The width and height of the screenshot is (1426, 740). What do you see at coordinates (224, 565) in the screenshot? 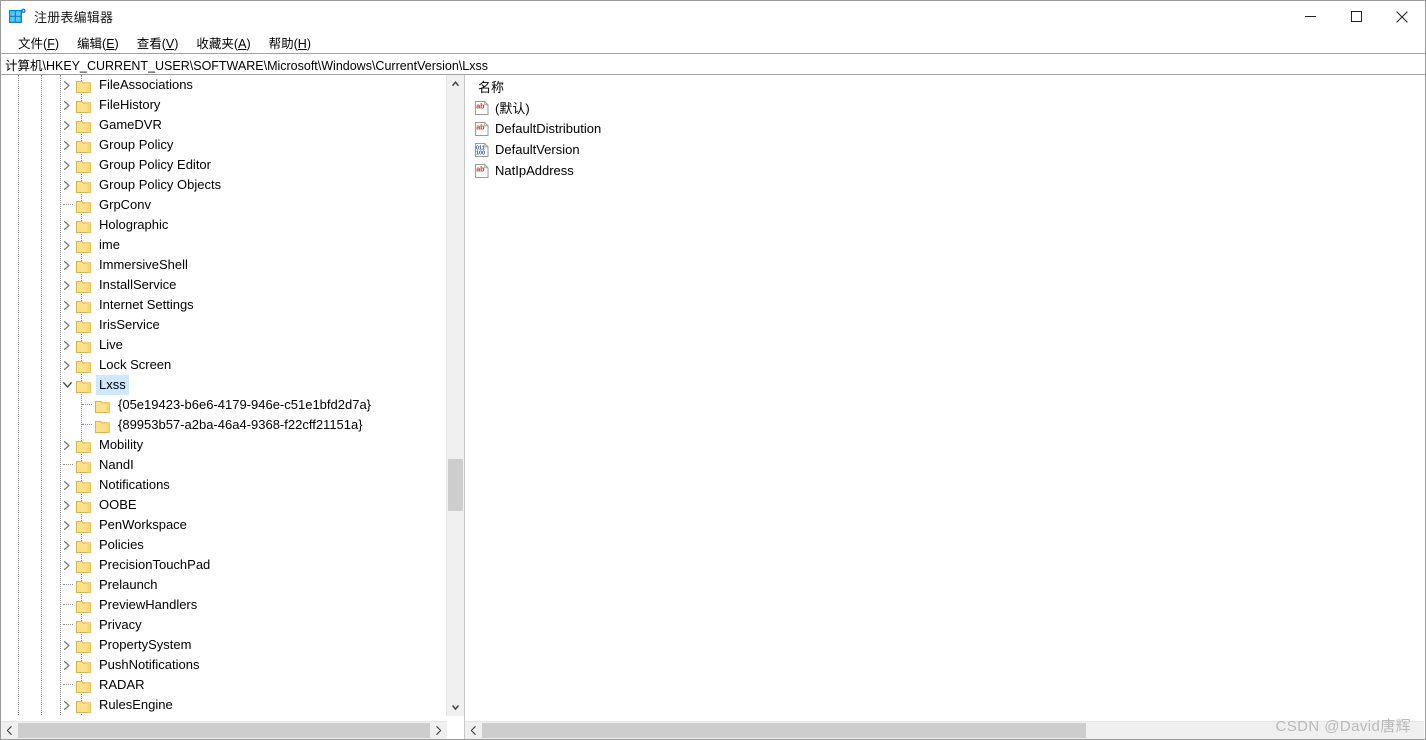
I see `tree-item: PrecisionTouchPad` at bounding box center [224, 565].